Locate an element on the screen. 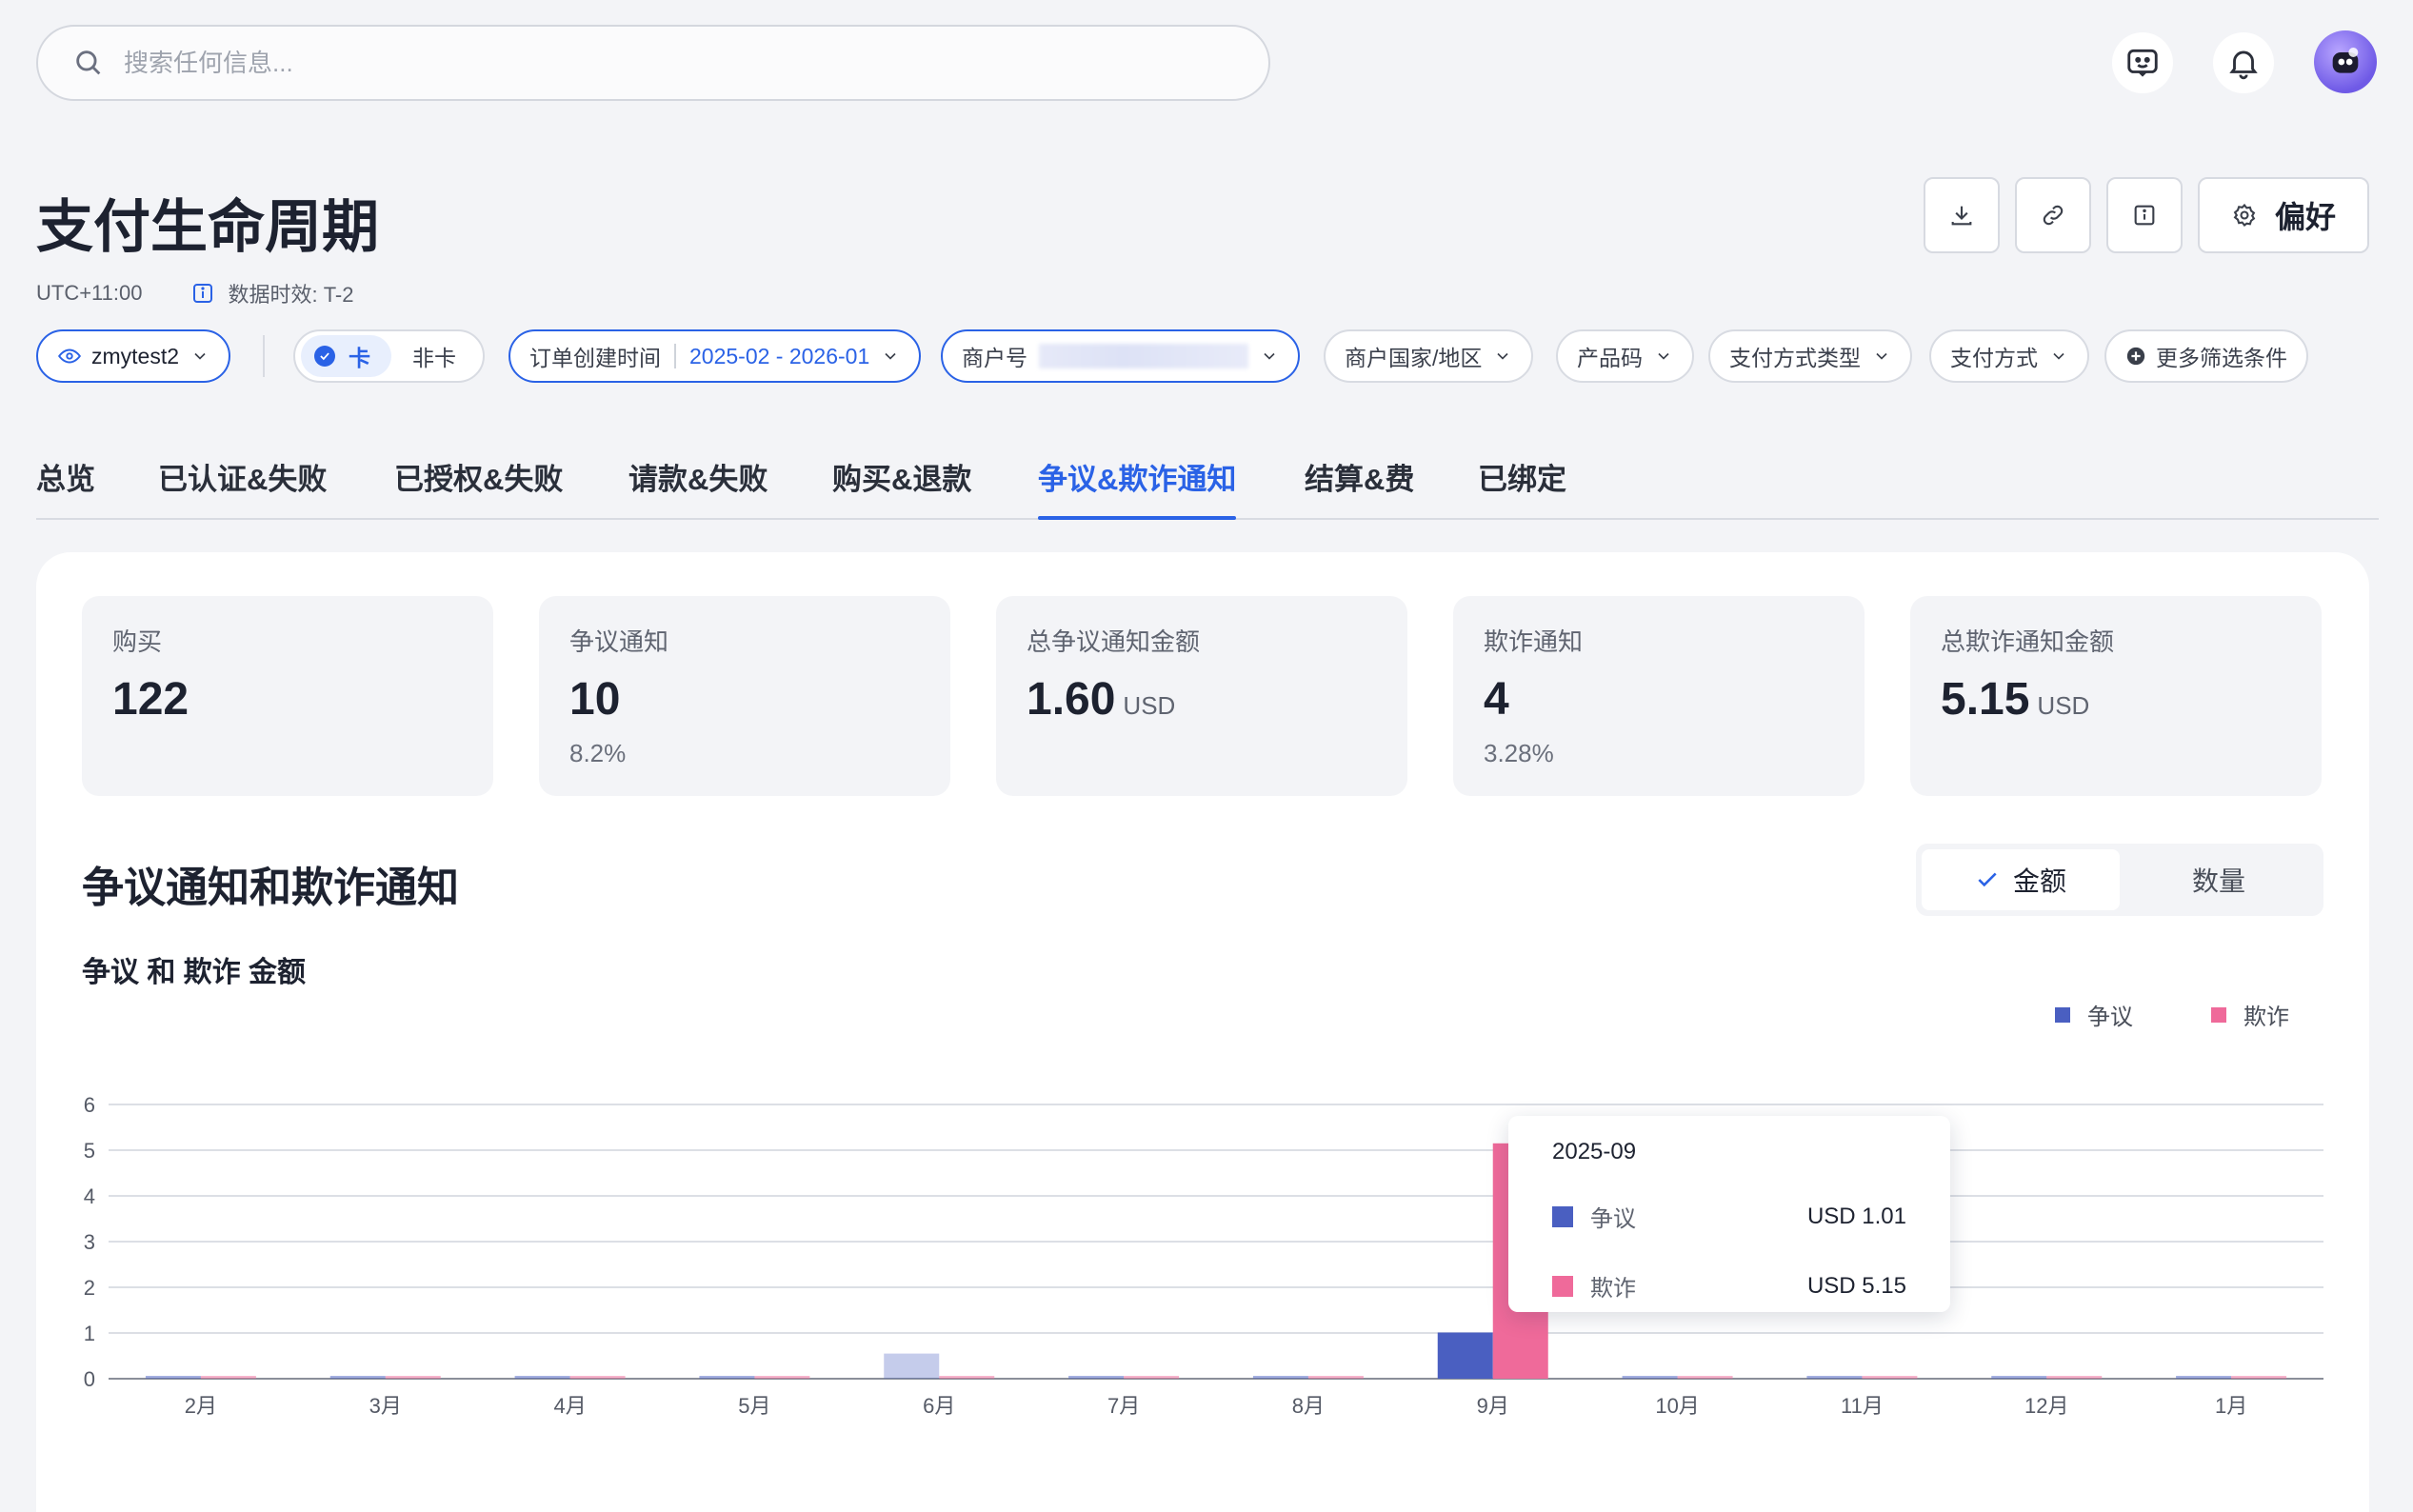  tooltip-row-fraud: 欺诈 USD 5.15 is located at coordinates (1729, 1286).